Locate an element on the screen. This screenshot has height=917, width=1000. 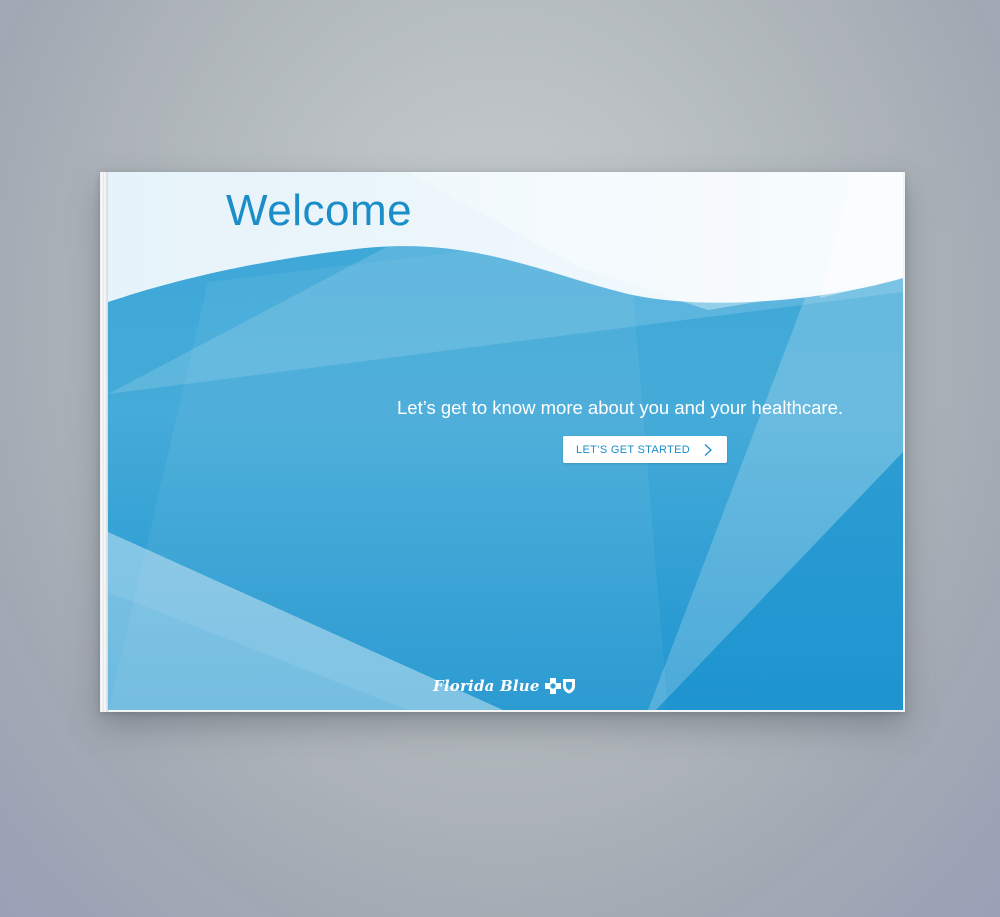
get-started-button: LET’S GET STARTED is located at coordinates (645, 449).